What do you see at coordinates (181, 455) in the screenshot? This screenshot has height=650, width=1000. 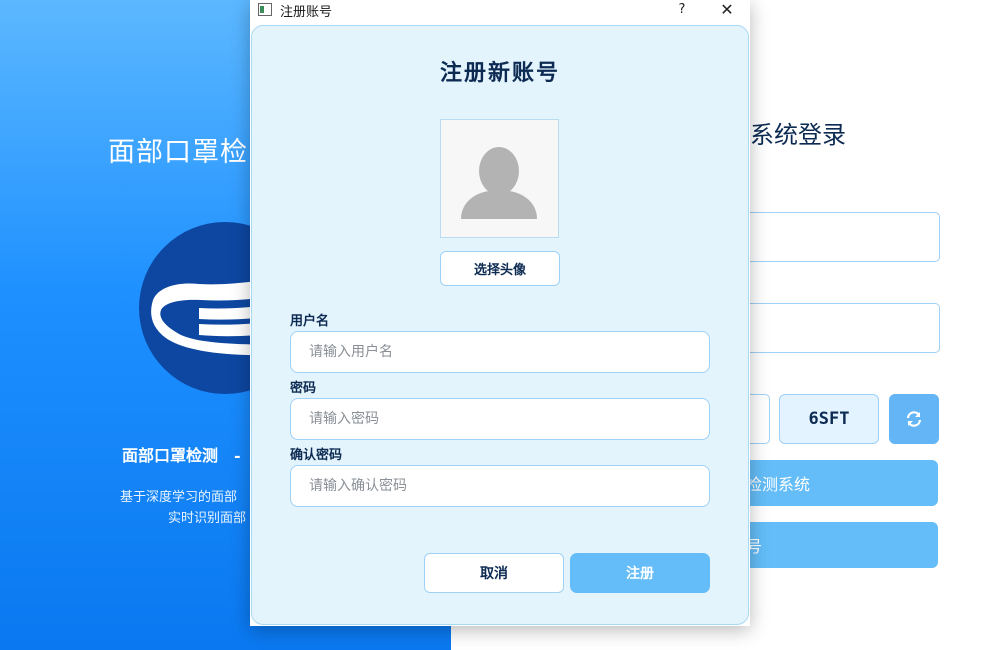 I see `hero-subtitle: 面部口罩检测 -` at bounding box center [181, 455].